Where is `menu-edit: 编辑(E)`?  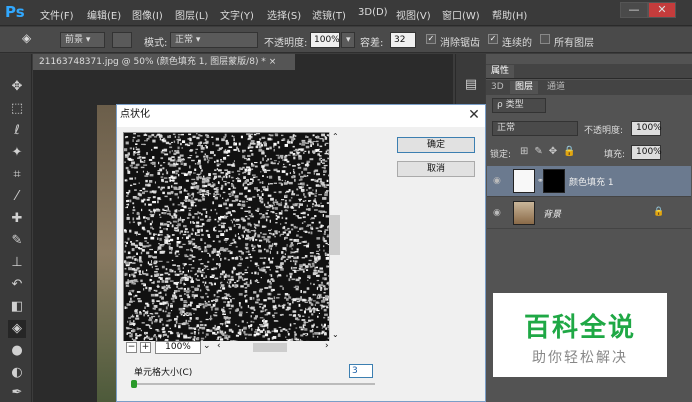 menu-edit: 编辑(E) is located at coordinates (104, 14).